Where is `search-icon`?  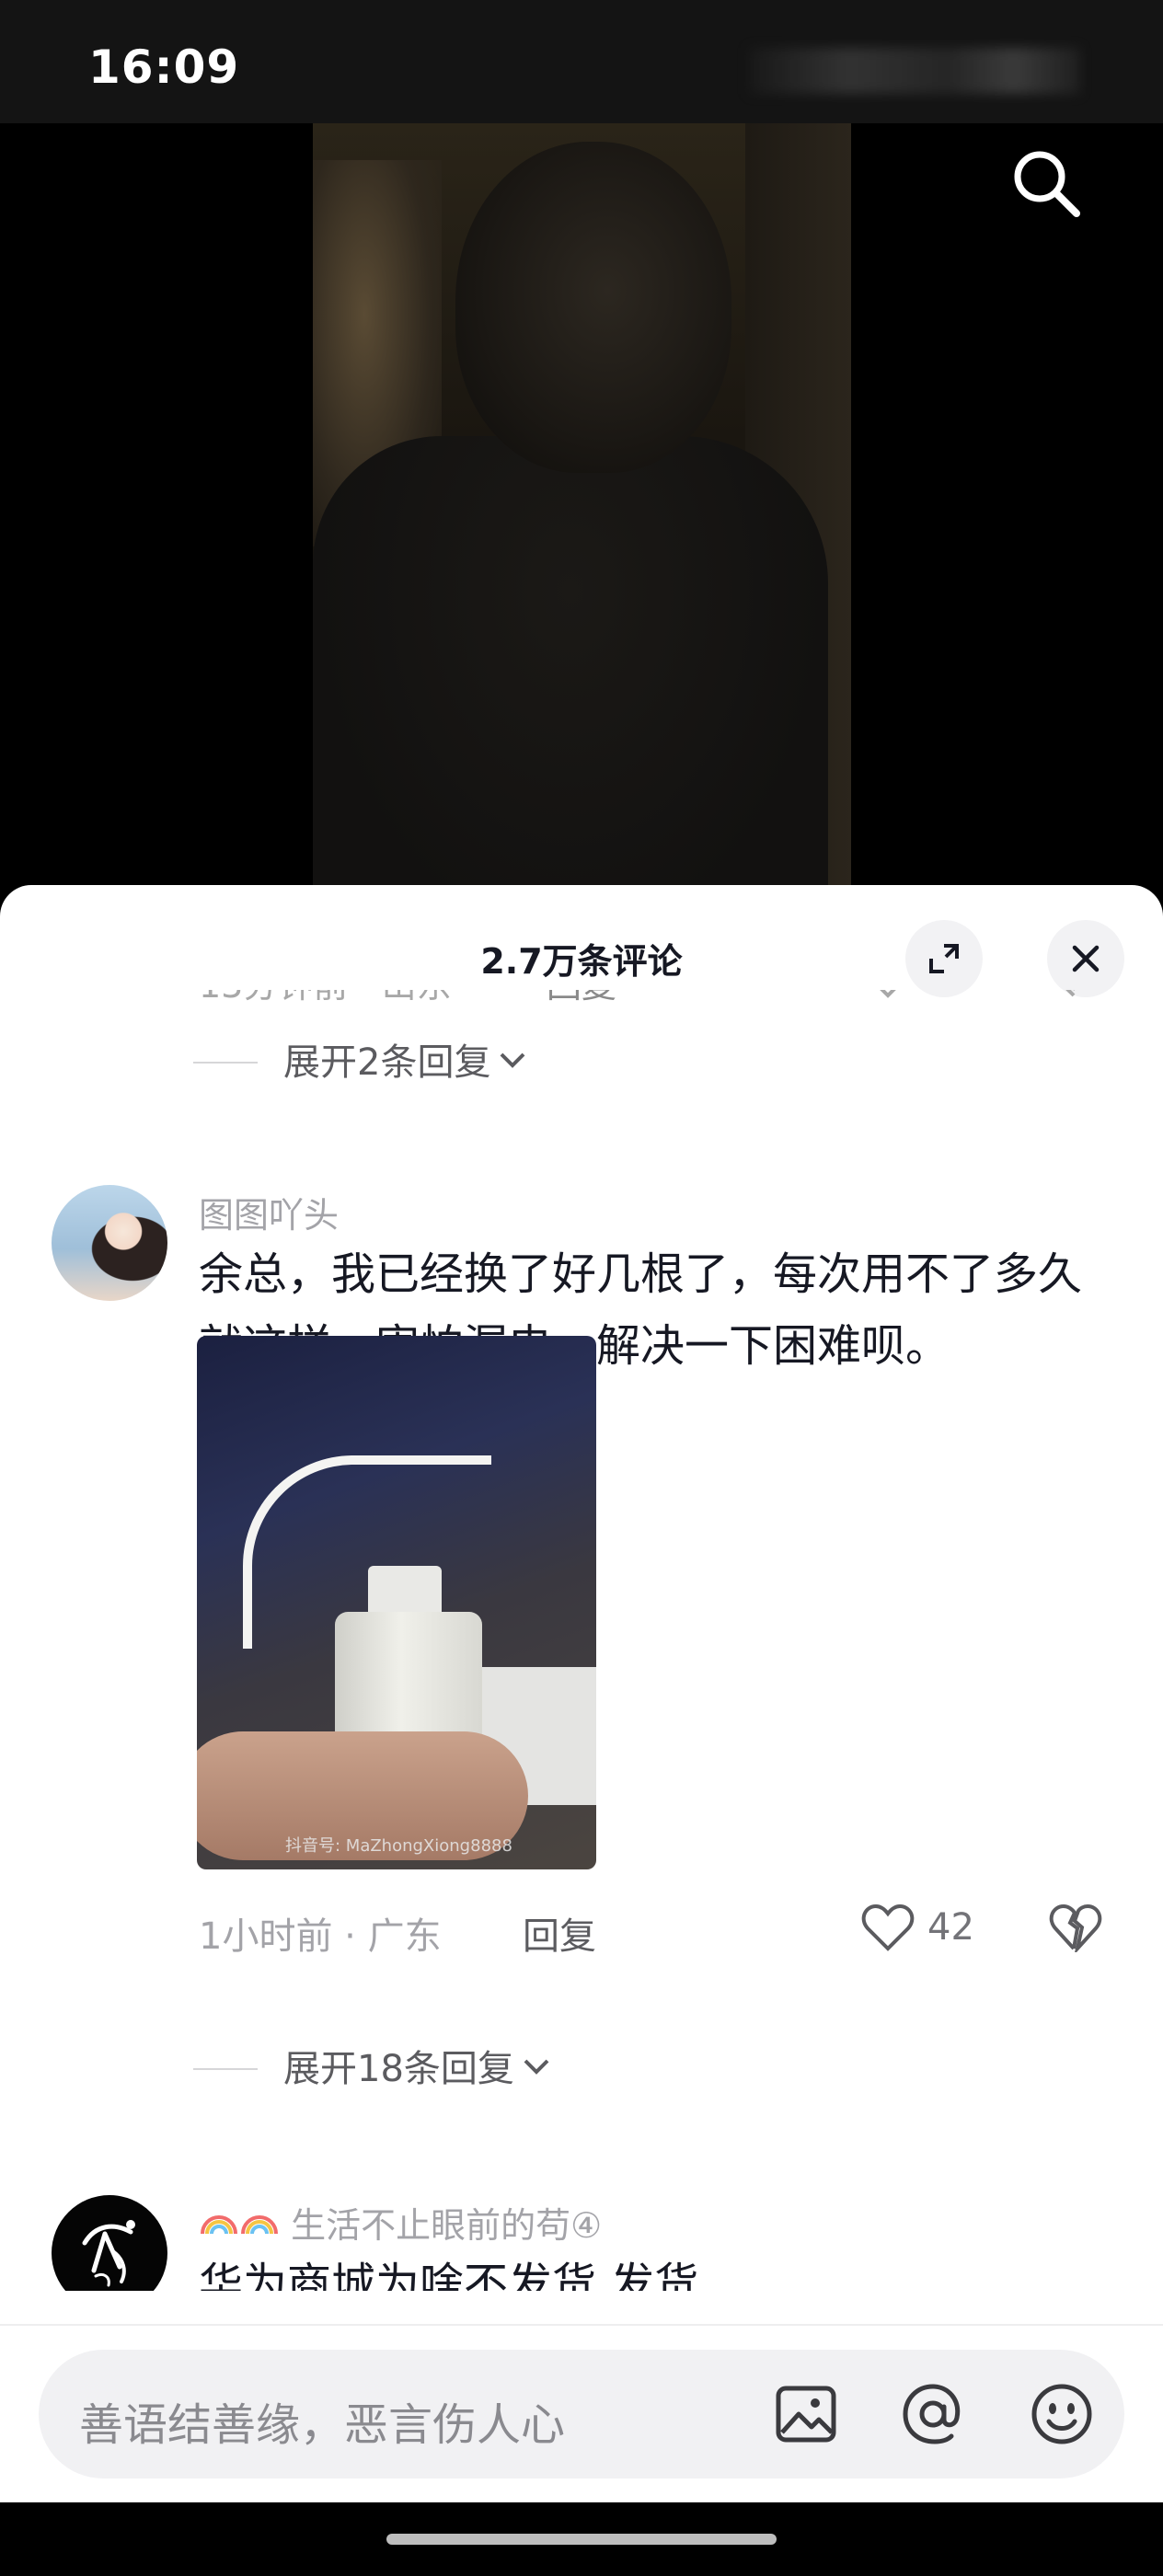 search-icon is located at coordinates (1047, 184).